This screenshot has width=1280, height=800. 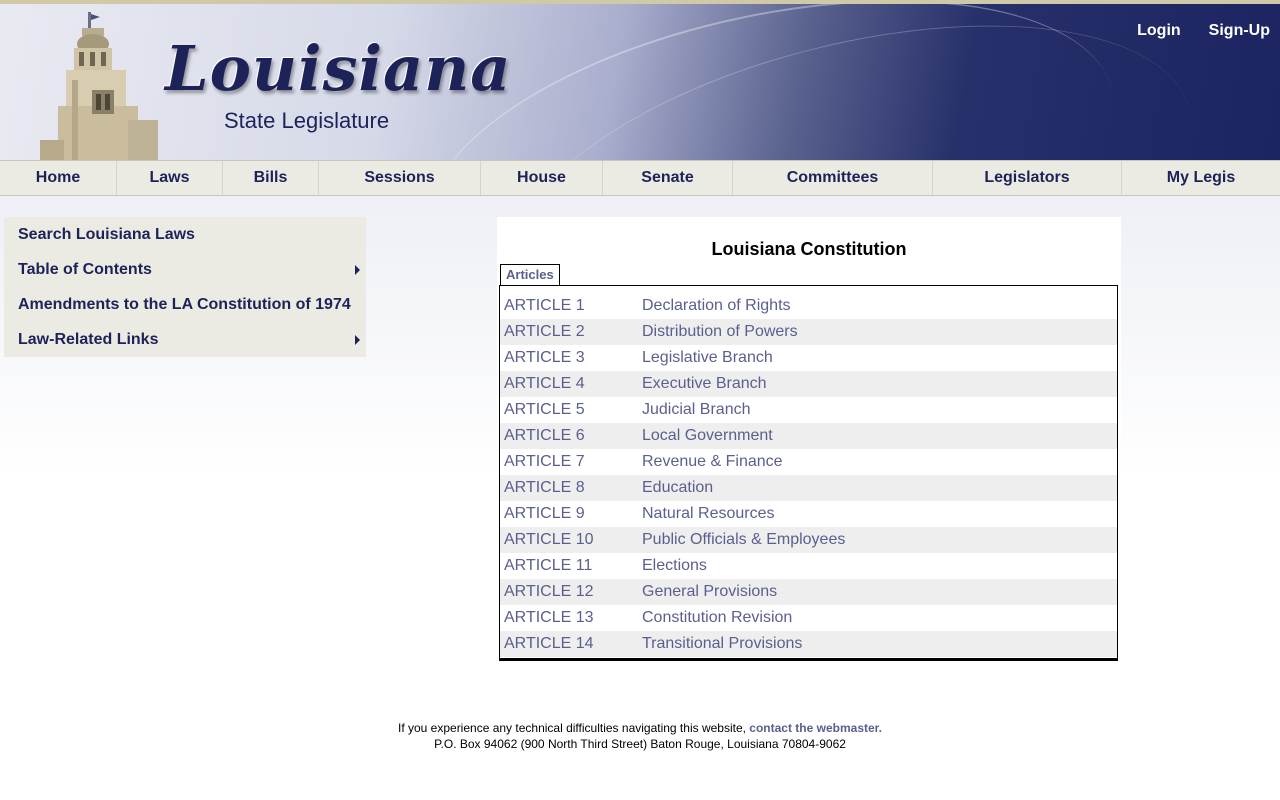 What do you see at coordinates (88, 339) in the screenshot?
I see `sidebar-item-label: Law-Related Links` at bounding box center [88, 339].